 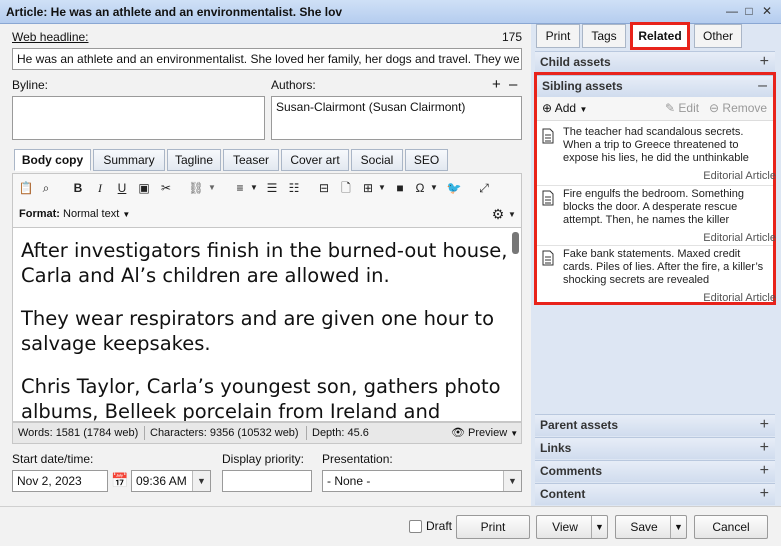 What do you see at coordinates (377, 160) in the screenshot?
I see `tab-social: Social` at bounding box center [377, 160].